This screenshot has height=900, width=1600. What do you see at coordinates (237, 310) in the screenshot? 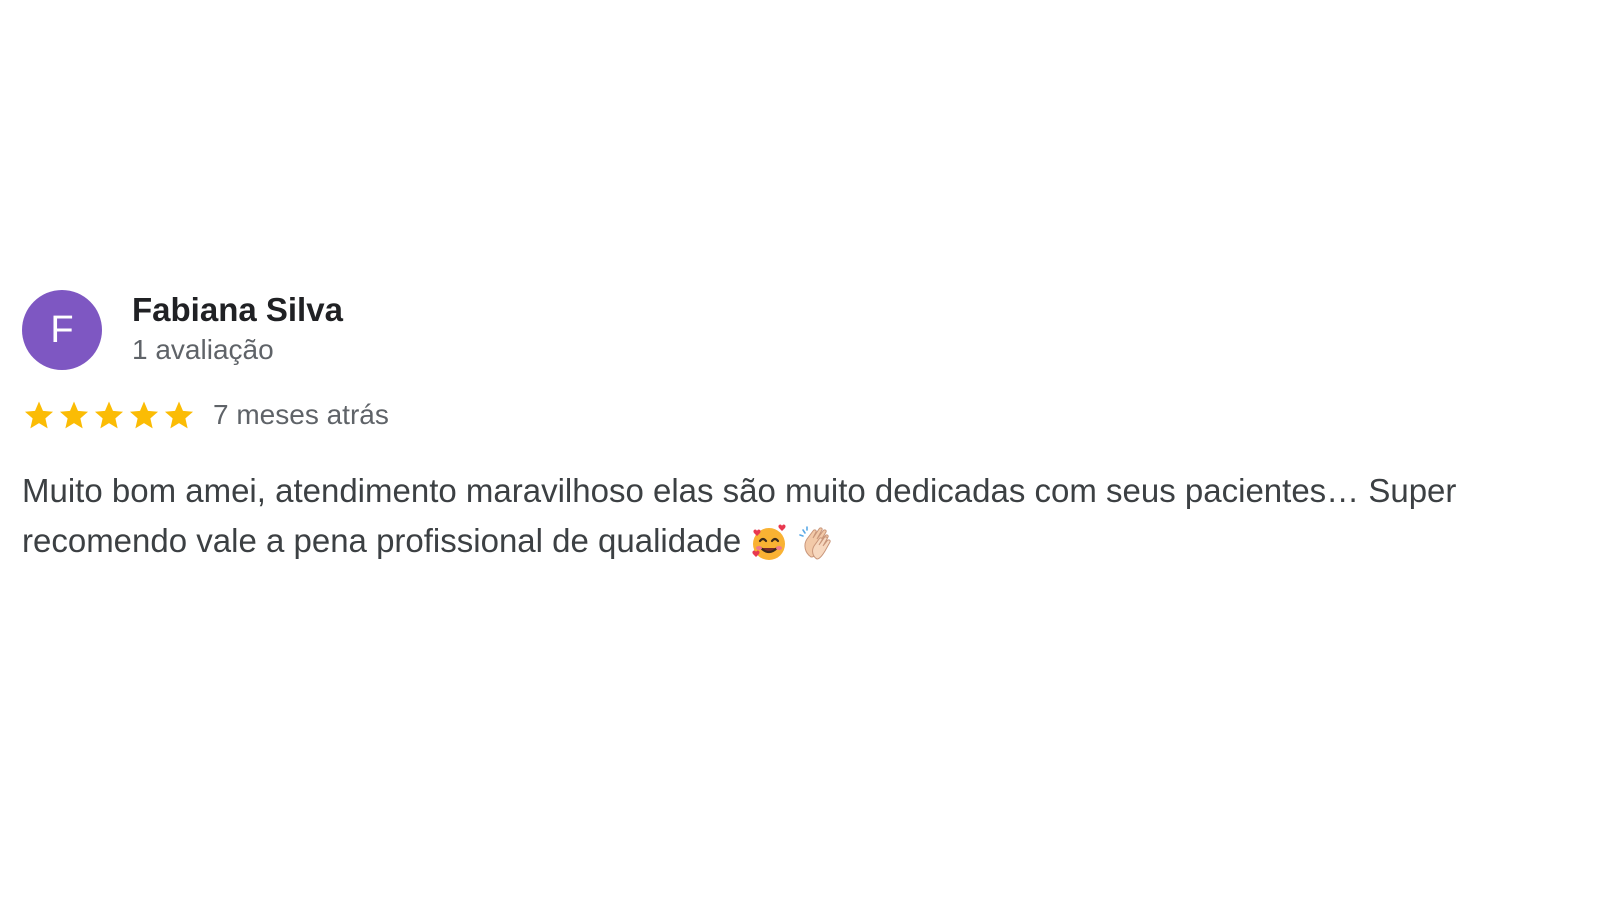
I see `author-name: Fabiana Silva` at bounding box center [237, 310].